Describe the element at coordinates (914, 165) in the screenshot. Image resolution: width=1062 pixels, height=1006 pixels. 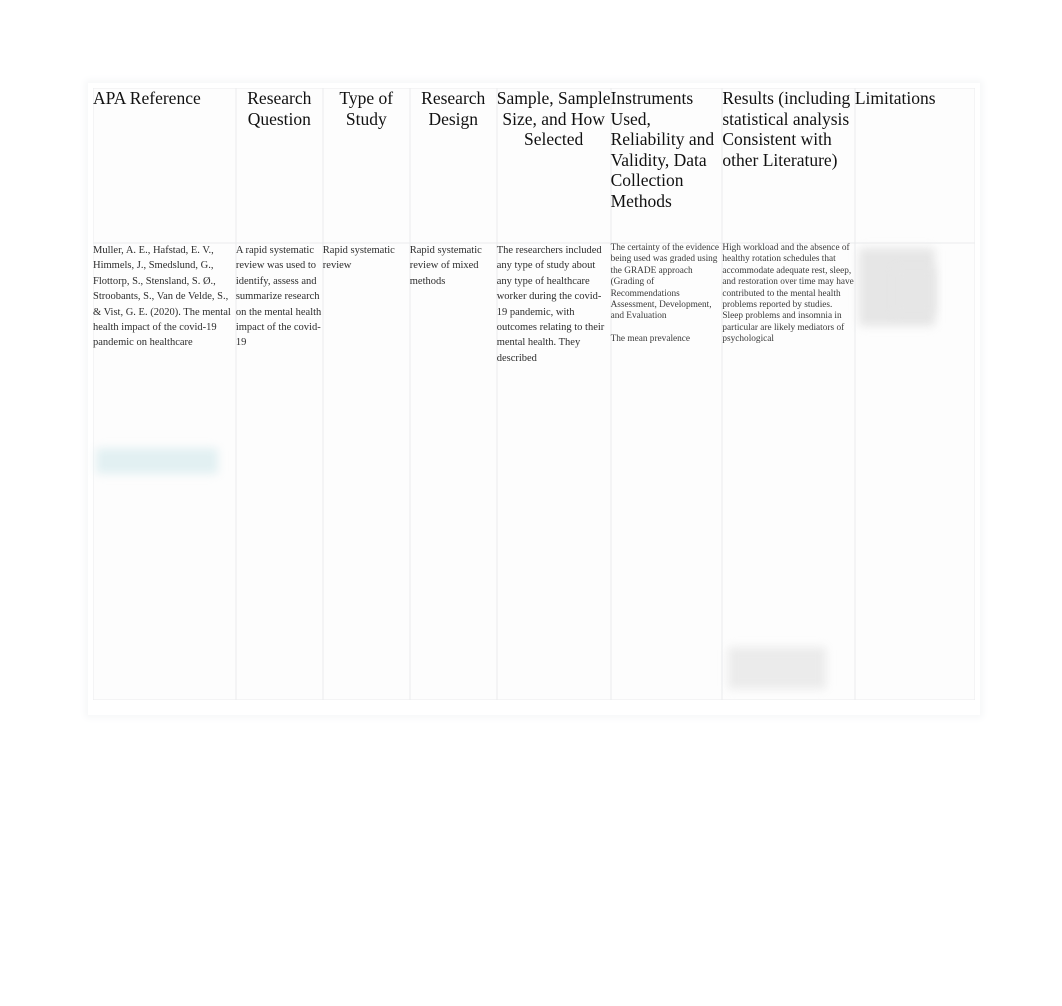
I see `column-header-limitations: Limitations` at that location.